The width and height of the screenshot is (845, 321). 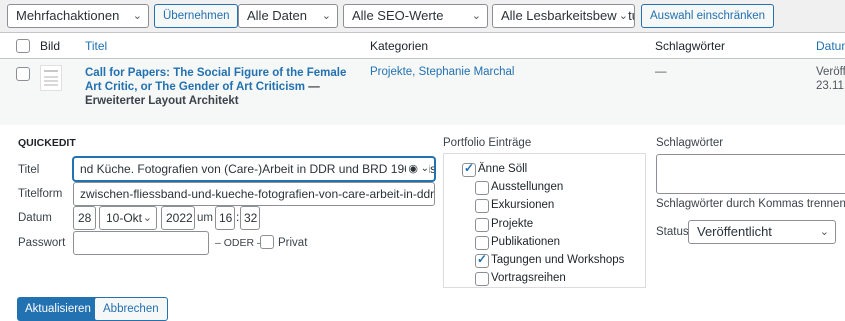 What do you see at coordinates (487, 143) in the screenshot?
I see `portfolio-heading: Portfolio Einträge` at bounding box center [487, 143].